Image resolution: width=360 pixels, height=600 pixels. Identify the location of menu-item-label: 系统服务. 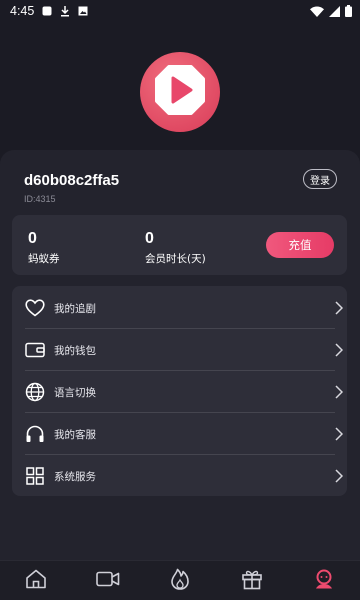
(75, 476).